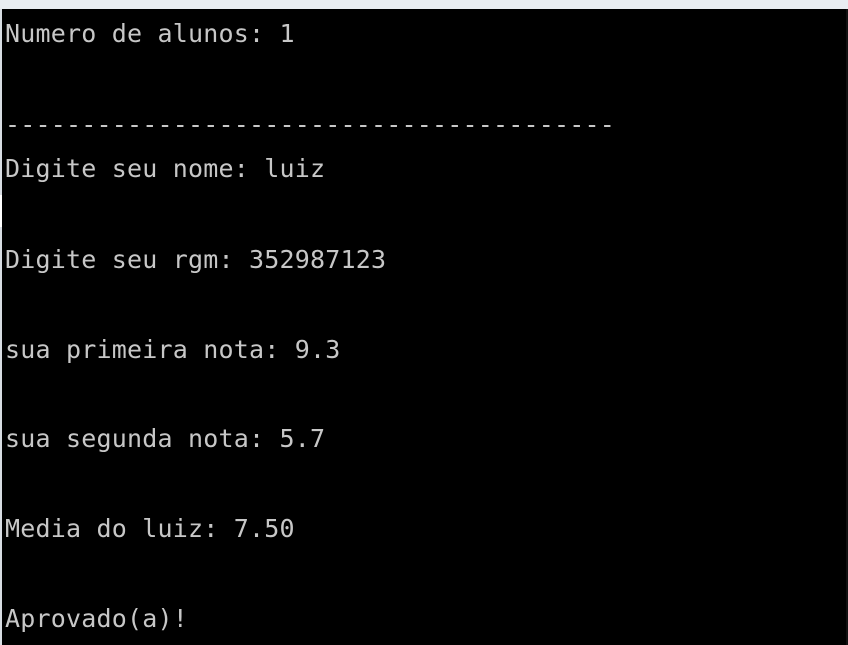  I want to click on console-line-average: Media do luiz: 7.50, so click(150, 528).